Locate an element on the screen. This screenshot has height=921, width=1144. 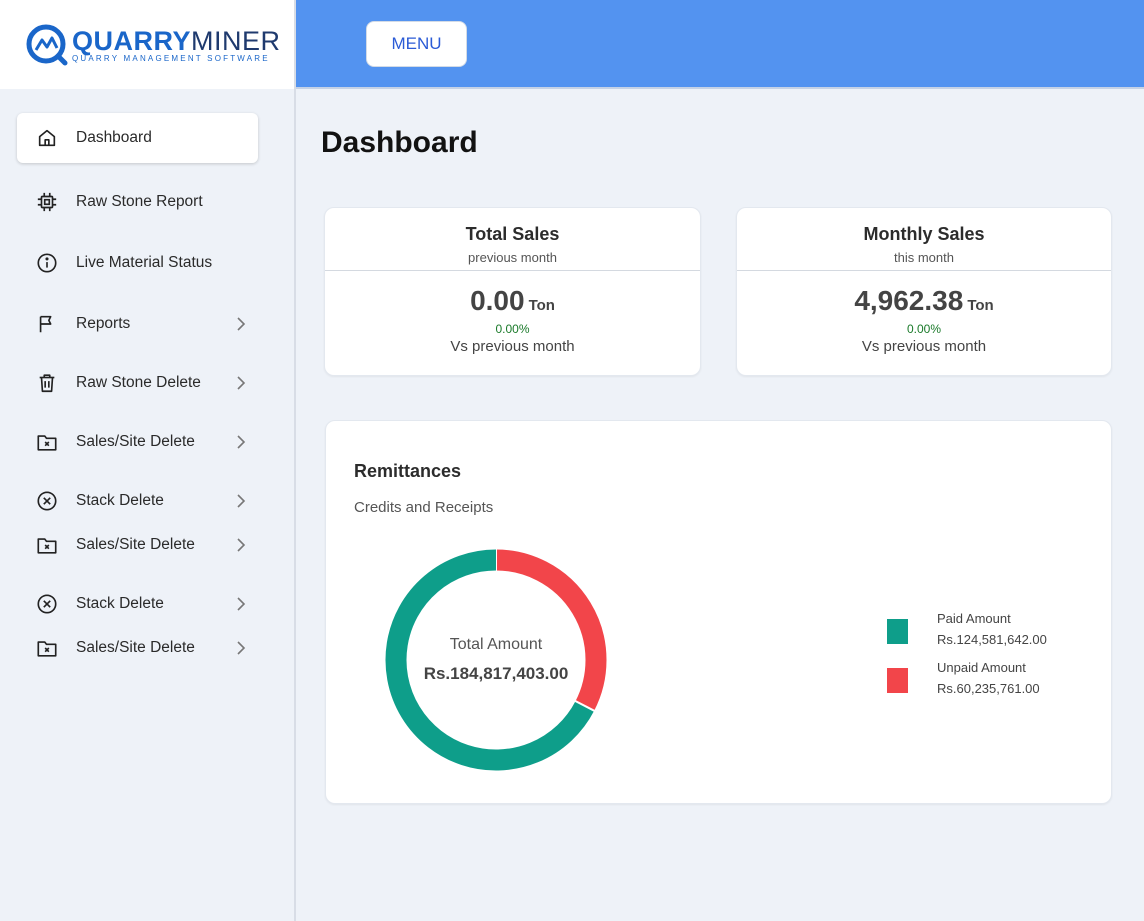
sidebar-item-label: Raw Stone Report is located at coordinates (139, 201).